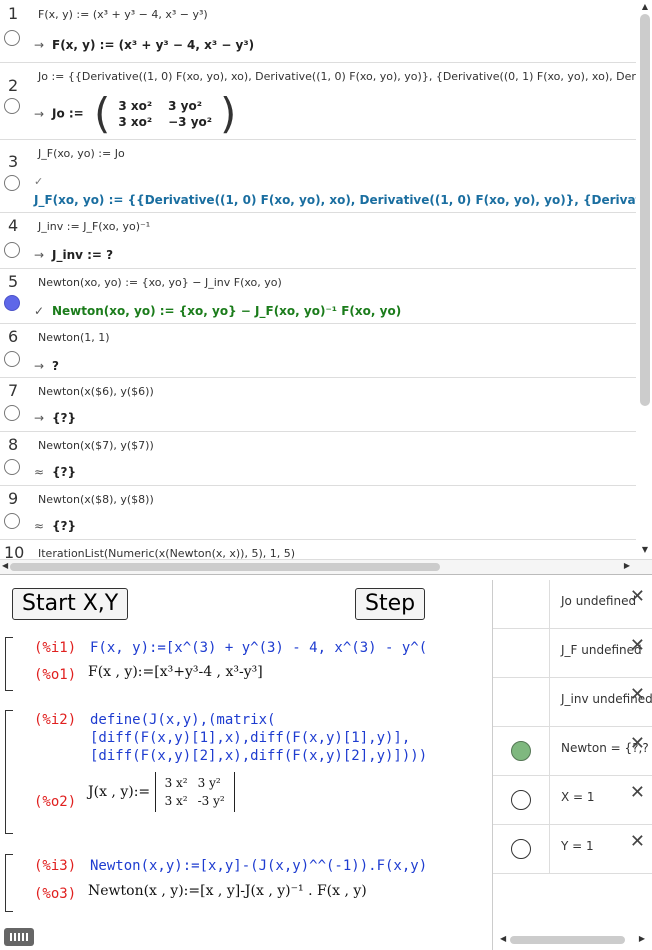 This screenshot has height=950, width=652. I want to click on algebra-item-jinv: J_inv undefined ✕, so click(572, 702).